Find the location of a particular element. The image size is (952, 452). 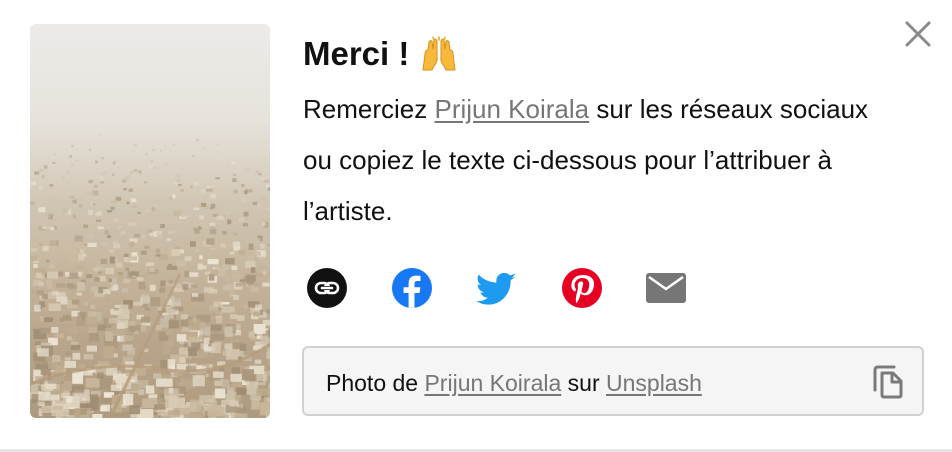

copy-attribution-button is located at coordinates (888, 382).